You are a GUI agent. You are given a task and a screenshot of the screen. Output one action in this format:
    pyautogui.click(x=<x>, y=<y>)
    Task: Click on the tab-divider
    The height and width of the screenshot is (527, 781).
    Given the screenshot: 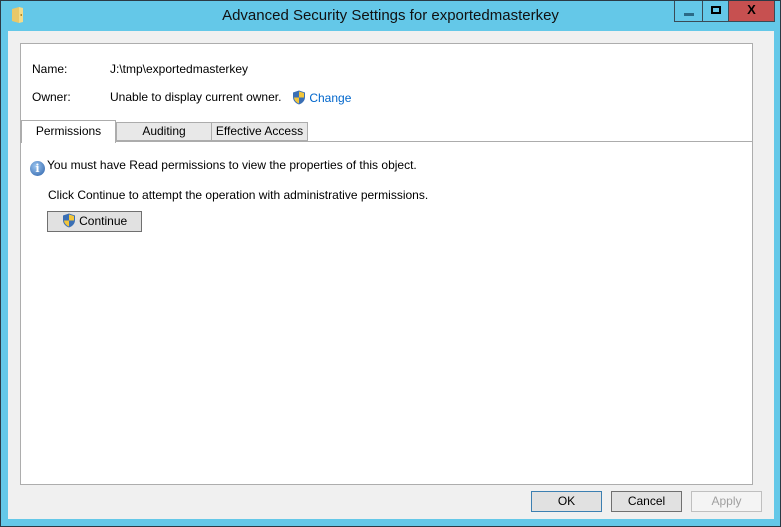 What is the action you would take?
    pyautogui.click(x=386, y=141)
    